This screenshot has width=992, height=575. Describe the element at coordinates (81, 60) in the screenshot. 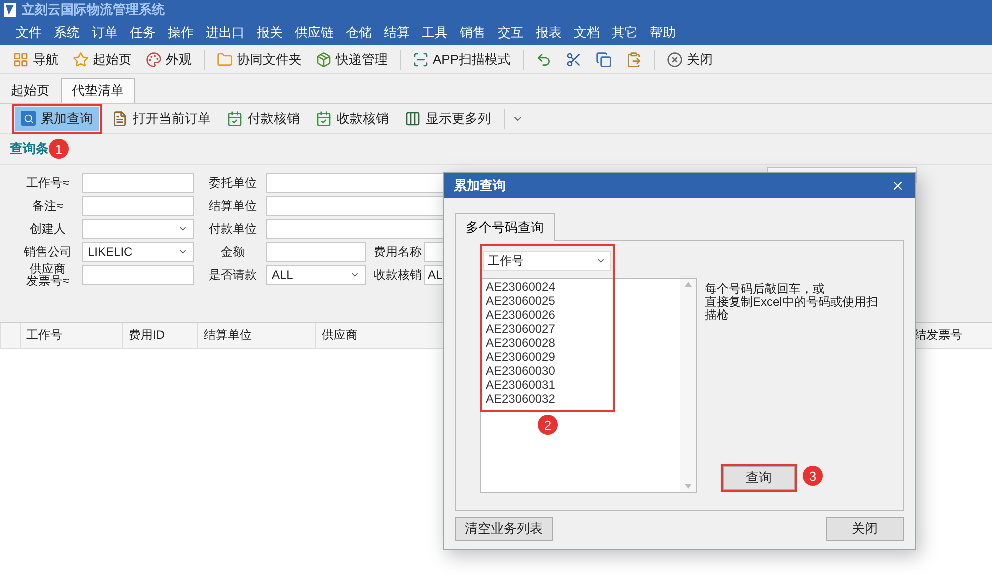

I see `star-icon` at that location.